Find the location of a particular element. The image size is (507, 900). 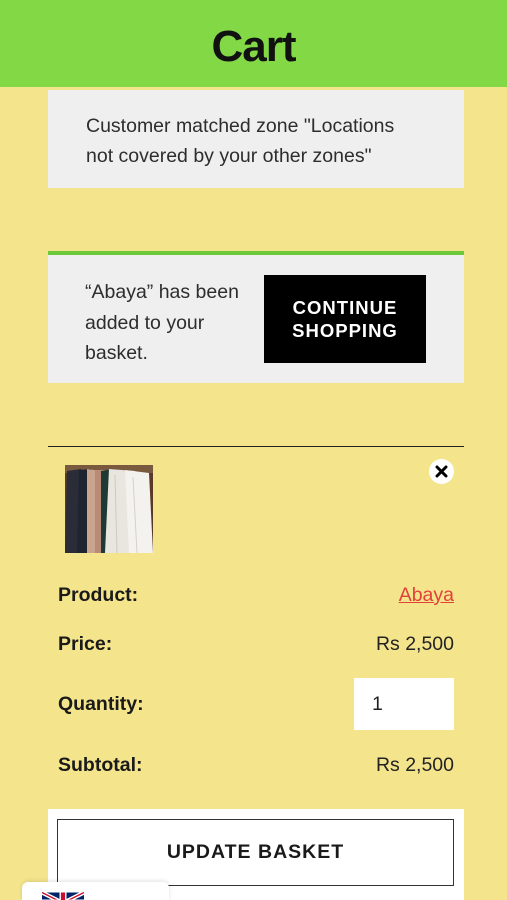

continue-shopping-button: CONTINUE SHOPPING is located at coordinates (345, 319).